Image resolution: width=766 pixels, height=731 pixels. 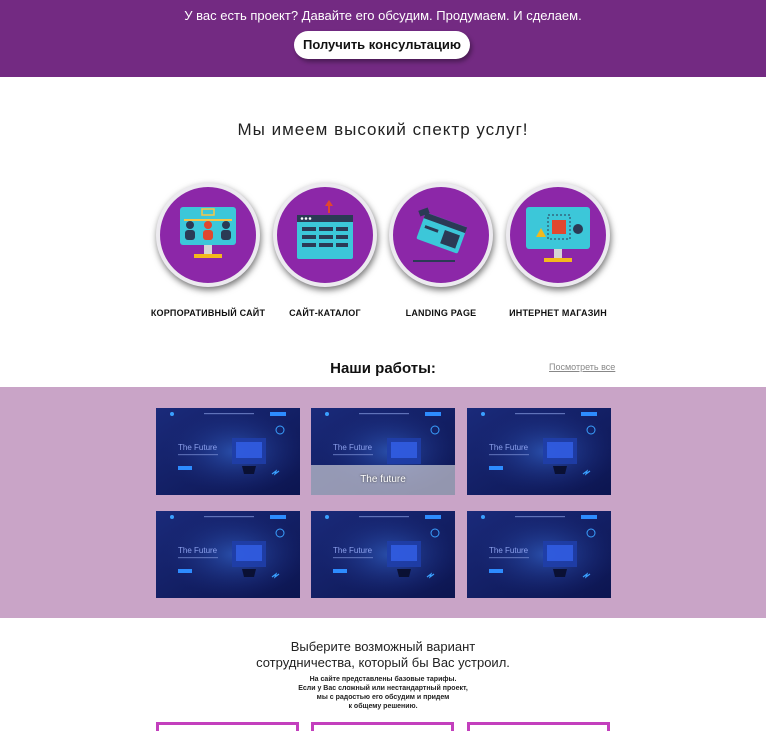 I want to click on work-thumbnail-hovered: The Future The future, so click(x=383, y=451).